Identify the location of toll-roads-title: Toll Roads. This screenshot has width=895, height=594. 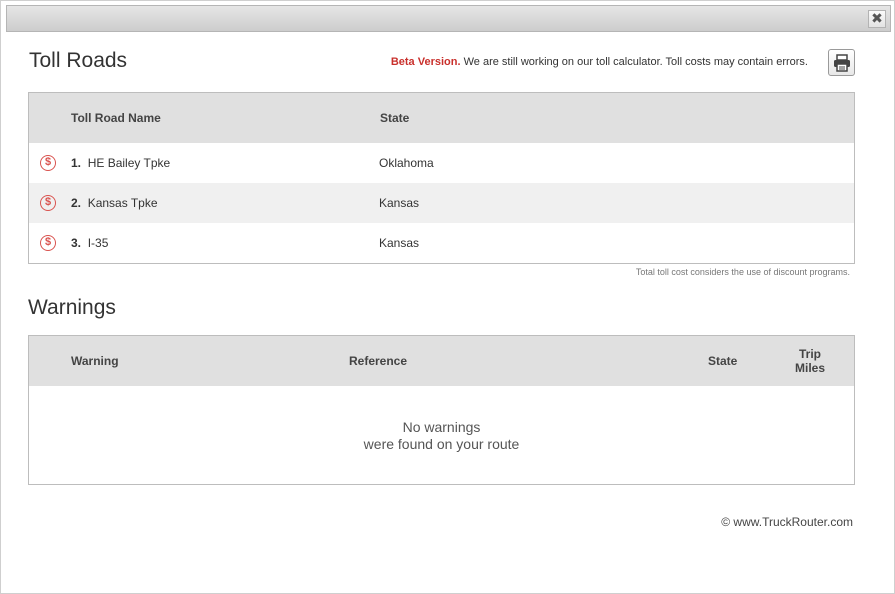
(78, 60).